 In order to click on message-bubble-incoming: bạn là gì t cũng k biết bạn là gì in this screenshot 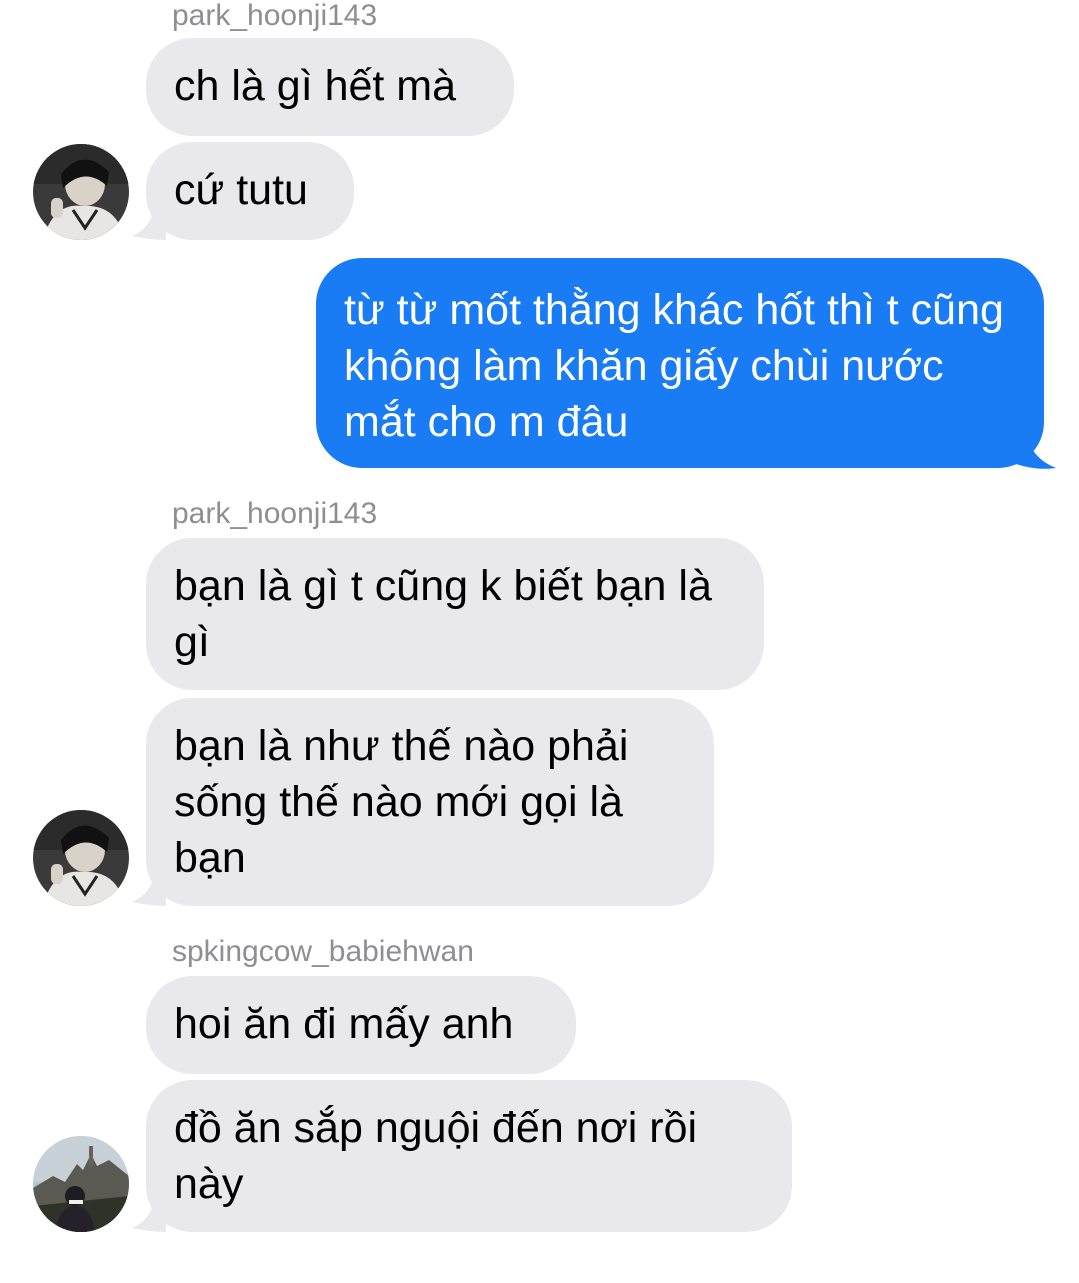, I will do `click(455, 614)`.